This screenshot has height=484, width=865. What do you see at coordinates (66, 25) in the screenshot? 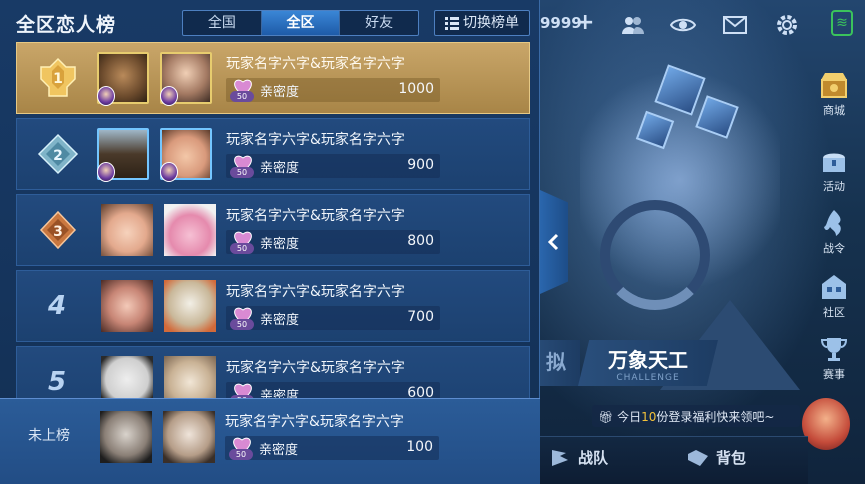
I see `page-title: 全区恋人榜` at bounding box center [66, 25].